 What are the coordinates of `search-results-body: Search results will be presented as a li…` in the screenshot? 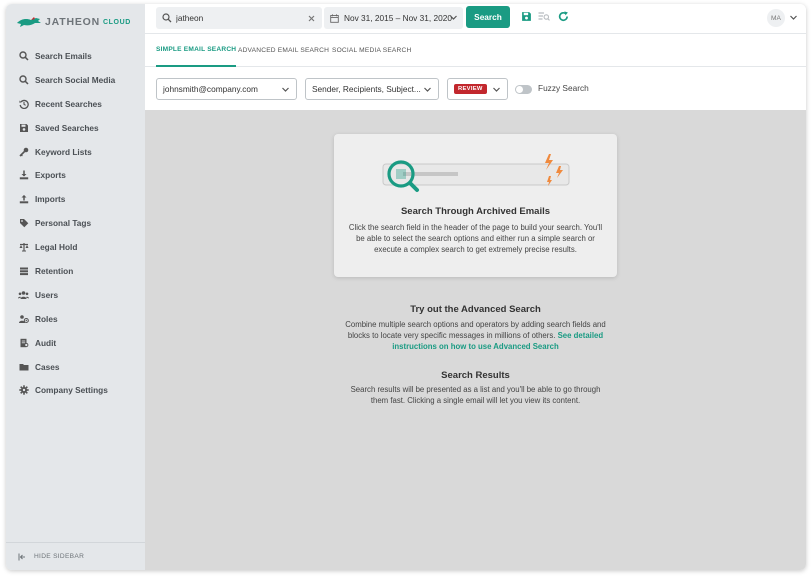 It's located at (475, 395).